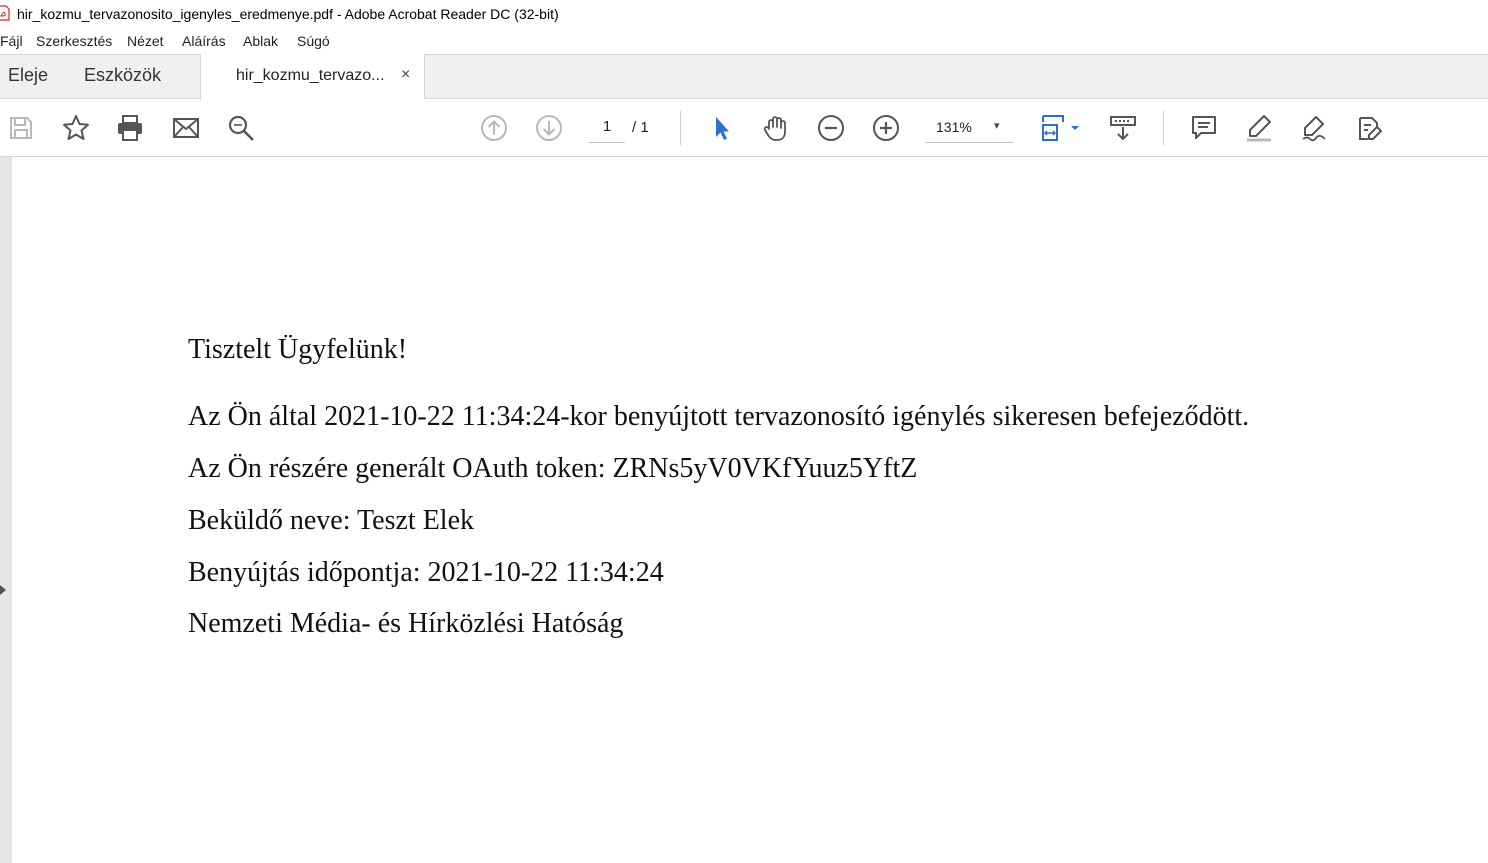 The image size is (1488, 863). What do you see at coordinates (405, 75) in the screenshot?
I see `tab-close-icon: ×` at bounding box center [405, 75].